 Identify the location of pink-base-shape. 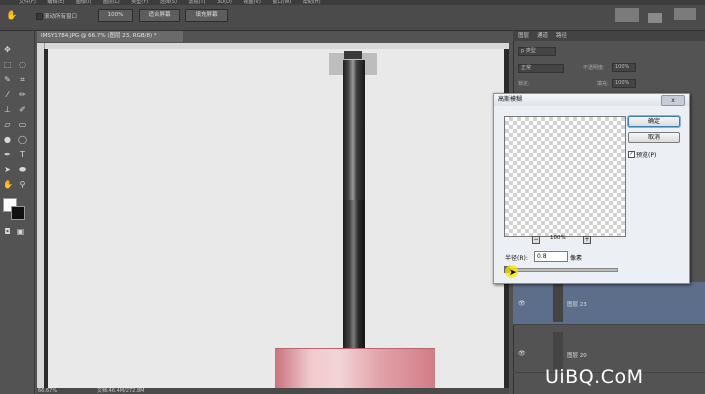
(355, 368).